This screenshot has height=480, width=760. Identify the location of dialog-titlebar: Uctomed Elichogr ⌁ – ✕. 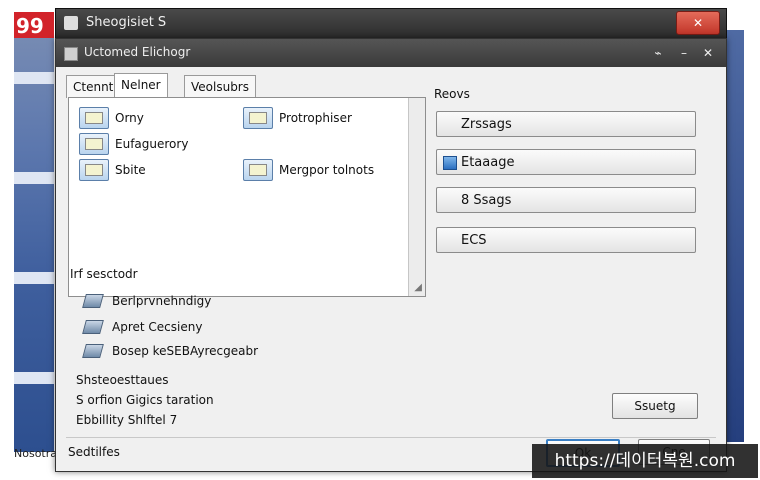
(391, 53).